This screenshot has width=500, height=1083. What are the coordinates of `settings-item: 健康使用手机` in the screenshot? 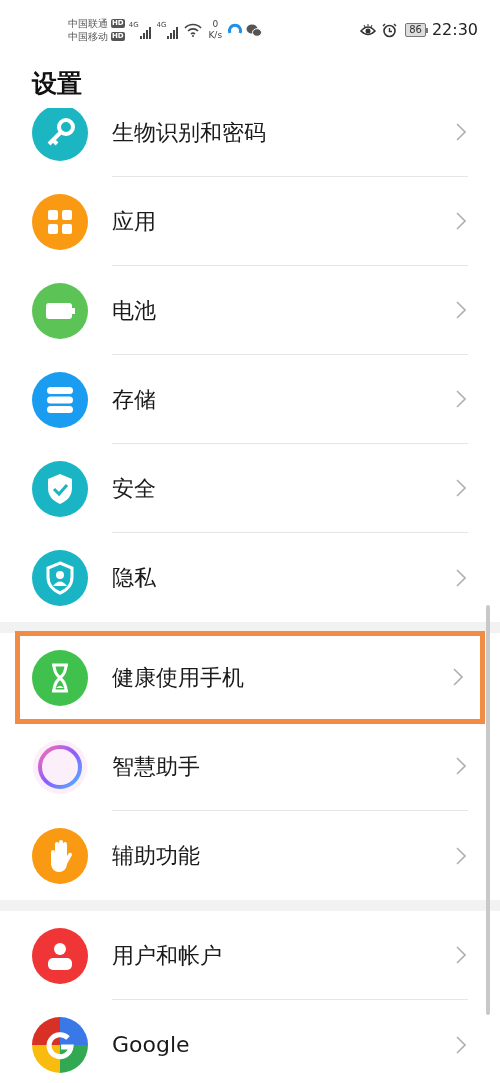 It's located at (250, 677).